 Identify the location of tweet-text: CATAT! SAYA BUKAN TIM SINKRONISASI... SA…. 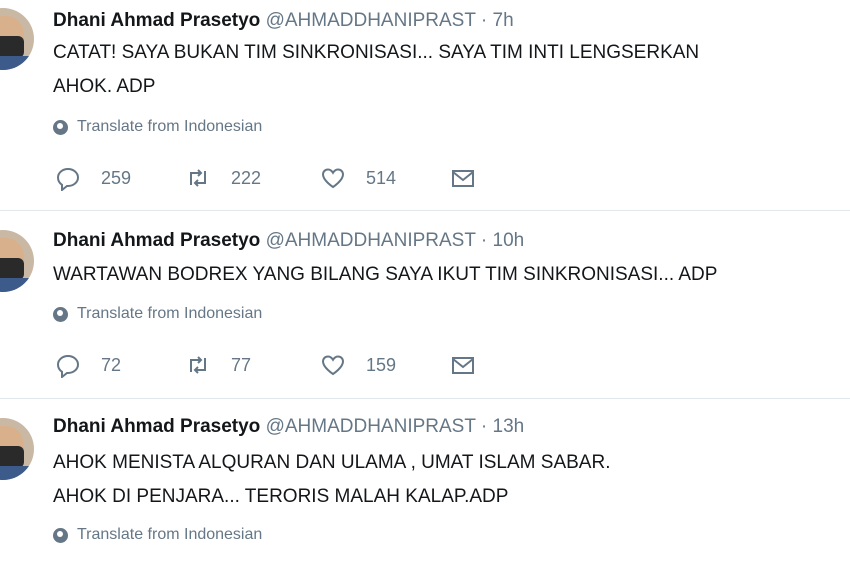
(376, 70).